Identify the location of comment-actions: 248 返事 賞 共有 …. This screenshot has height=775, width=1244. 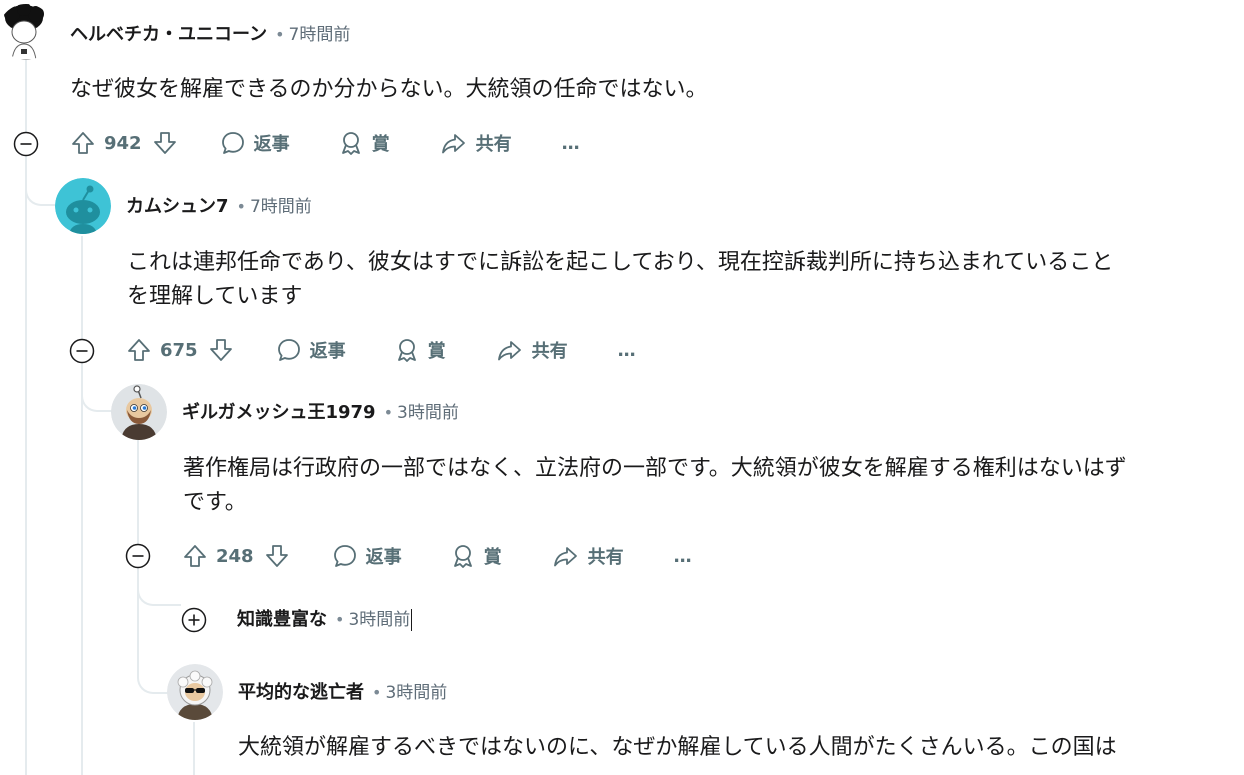
(437, 556).